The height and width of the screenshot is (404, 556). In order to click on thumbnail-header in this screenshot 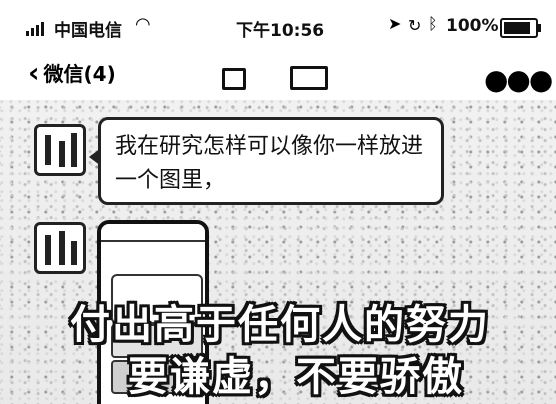, I will do `click(153, 233)`.